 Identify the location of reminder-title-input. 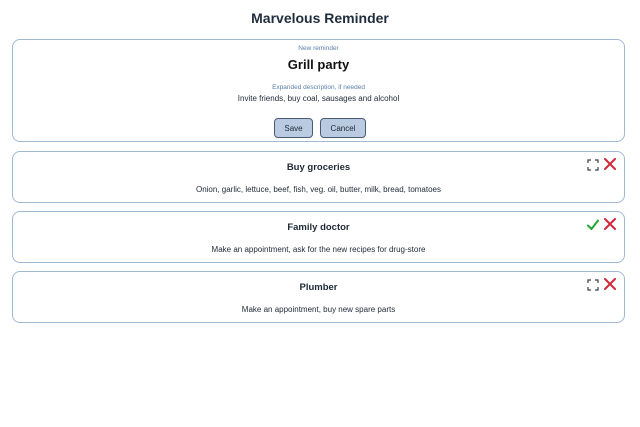
(318, 64).